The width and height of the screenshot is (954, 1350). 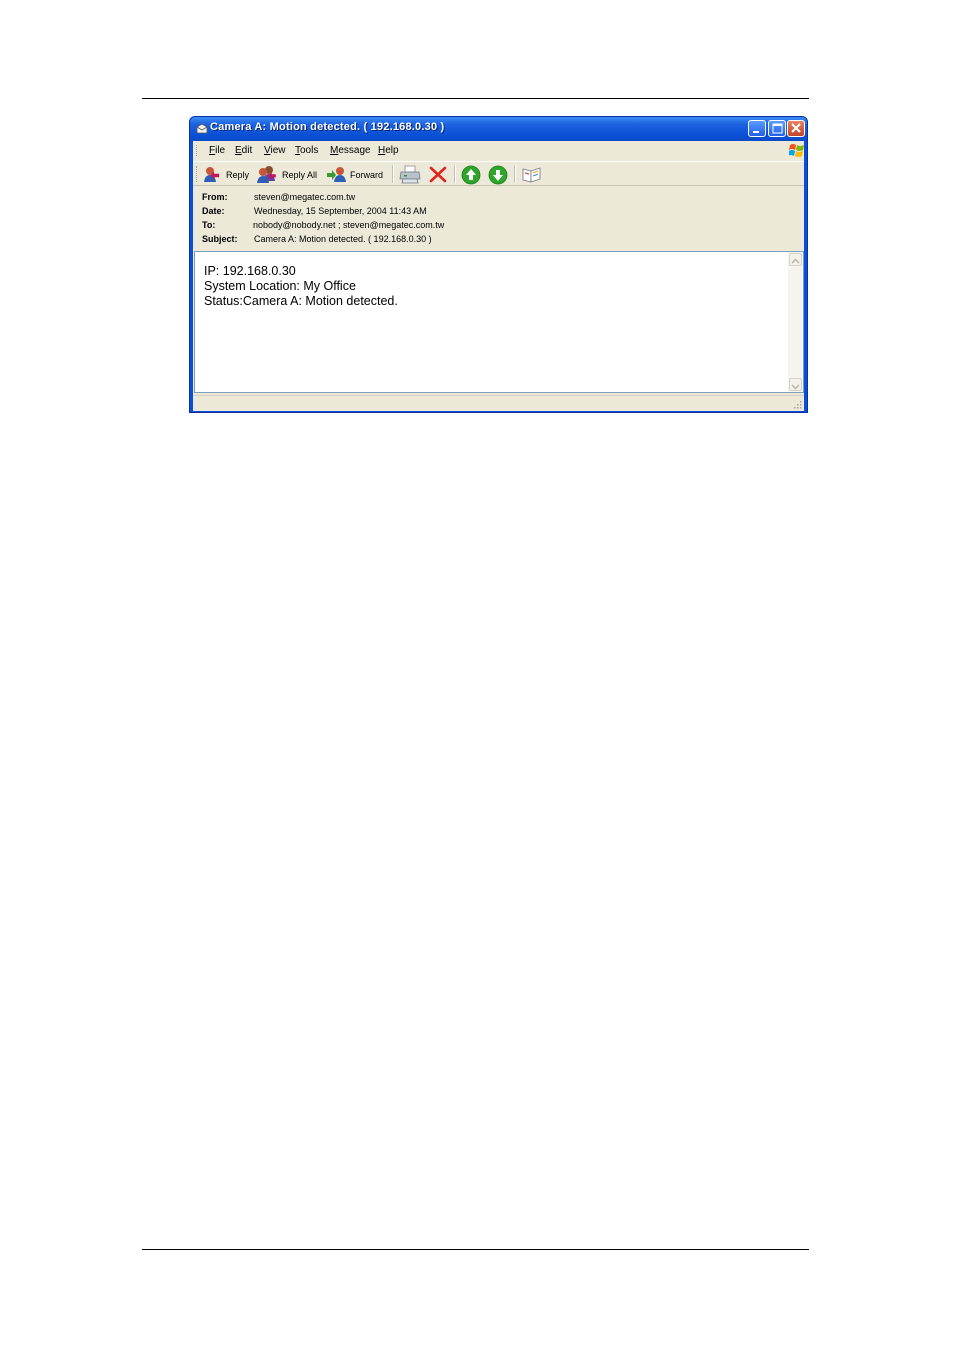 What do you see at coordinates (304, 197) in the screenshot?
I see `from-value: steven@megatec.com.tw` at bounding box center [304, 197].